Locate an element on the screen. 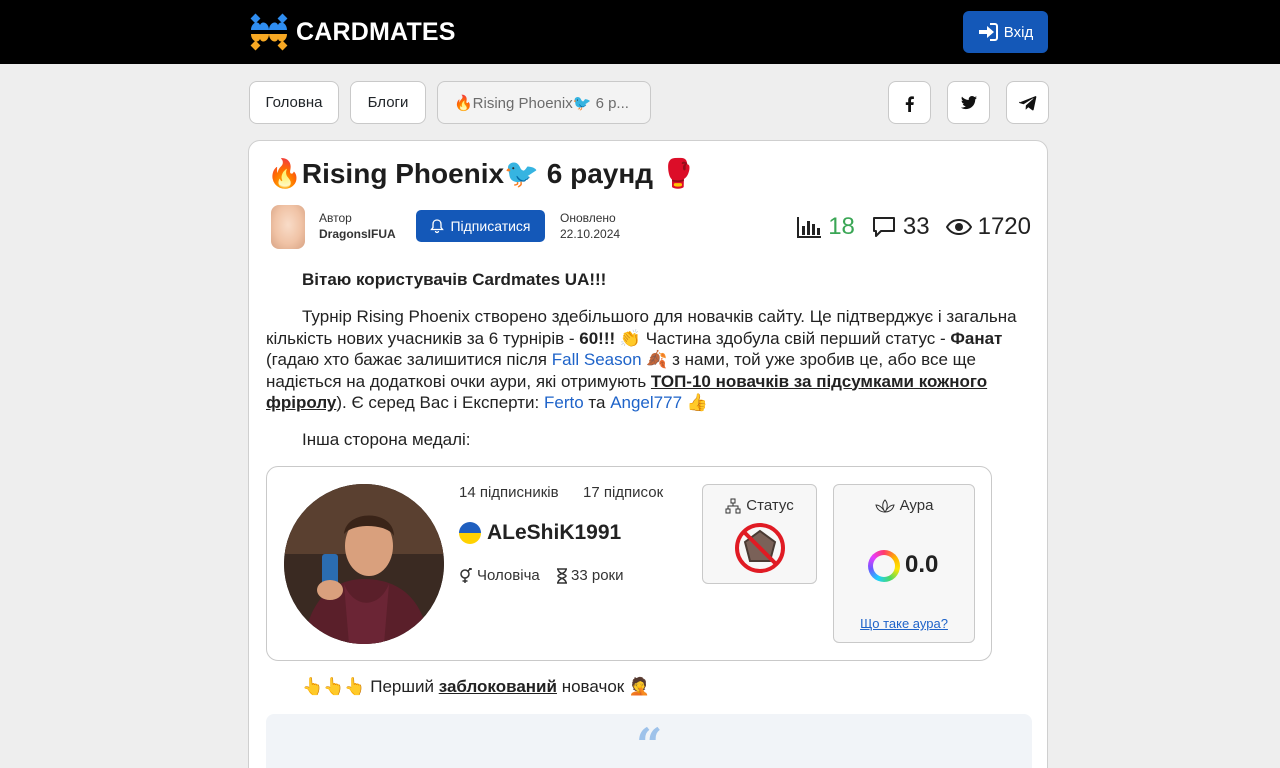 The image size is (1280, 768). eye-icon is located at coordinates (958, 227).